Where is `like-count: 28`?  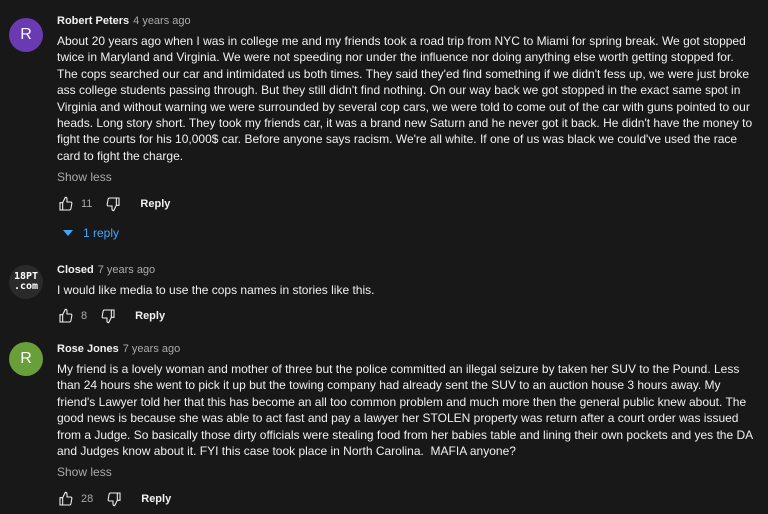
like-count: 28 is located at coordinates (87, 499).